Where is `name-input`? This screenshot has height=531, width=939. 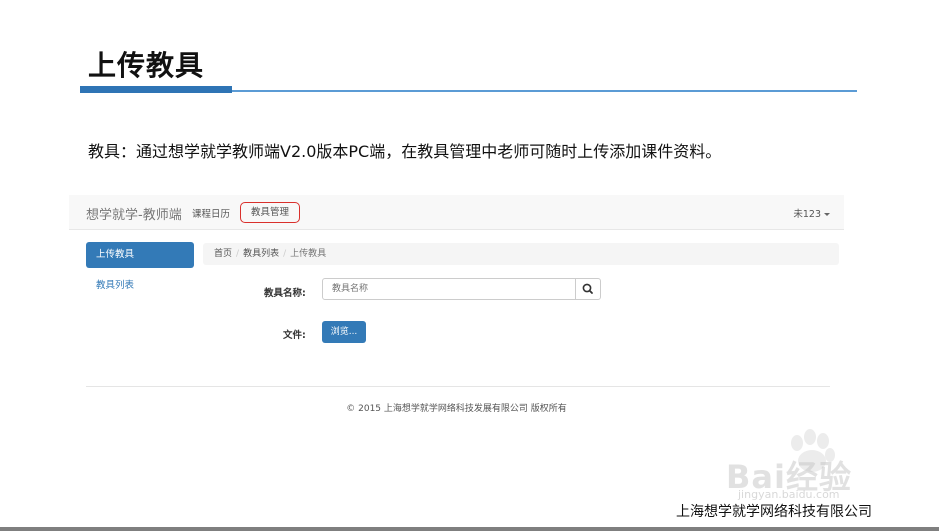 name-input is located at coordinates (449, 289).